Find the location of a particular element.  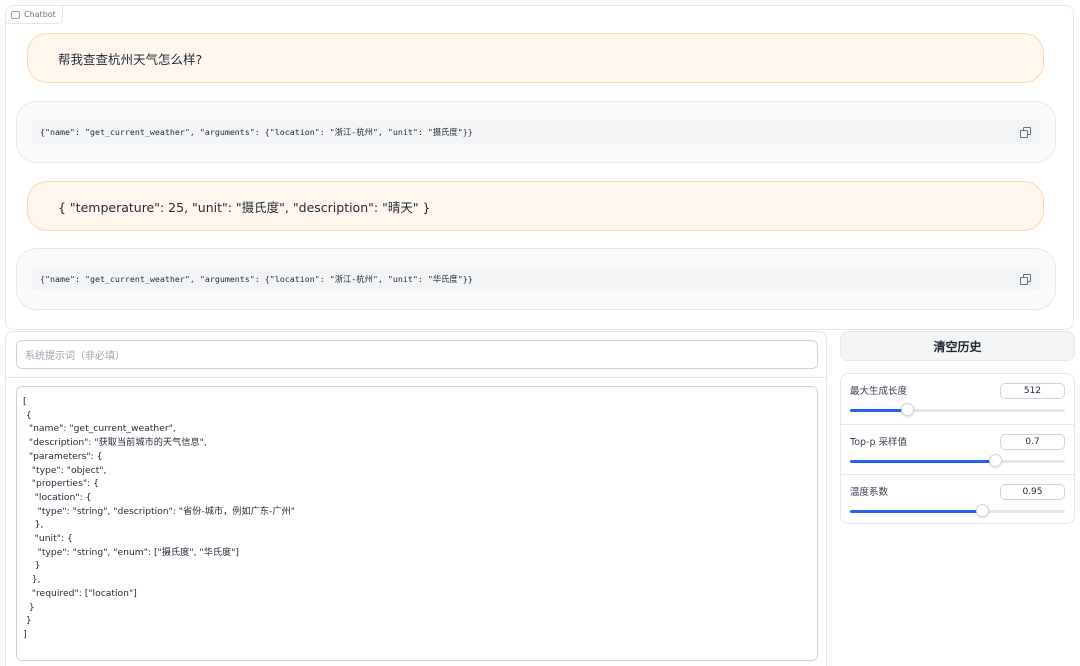

system-prompt-input: 系统提示词（非必填） is located at coordinates (417, 354).